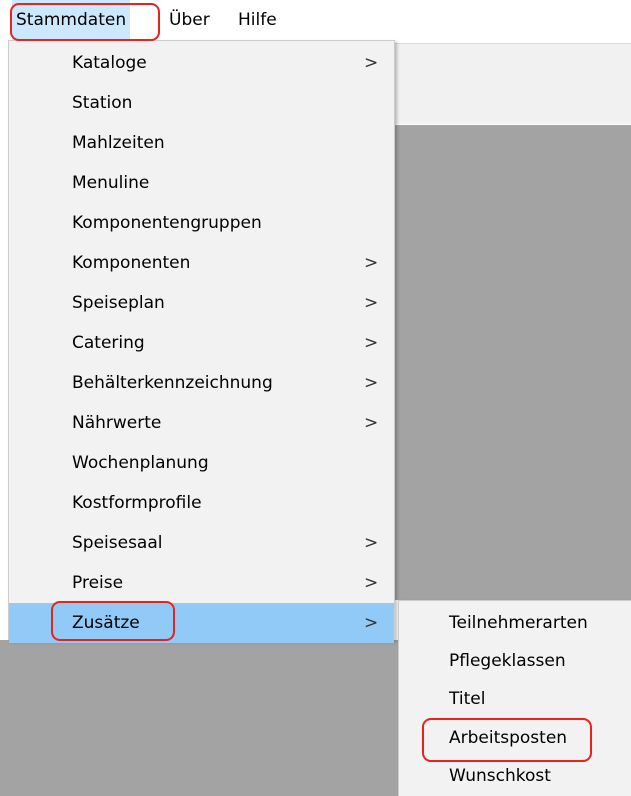  What do you see at coordinates (467, 699) in the screenshot?
I see `submenu-item-label: Titel` at bounding box center [467, 699].